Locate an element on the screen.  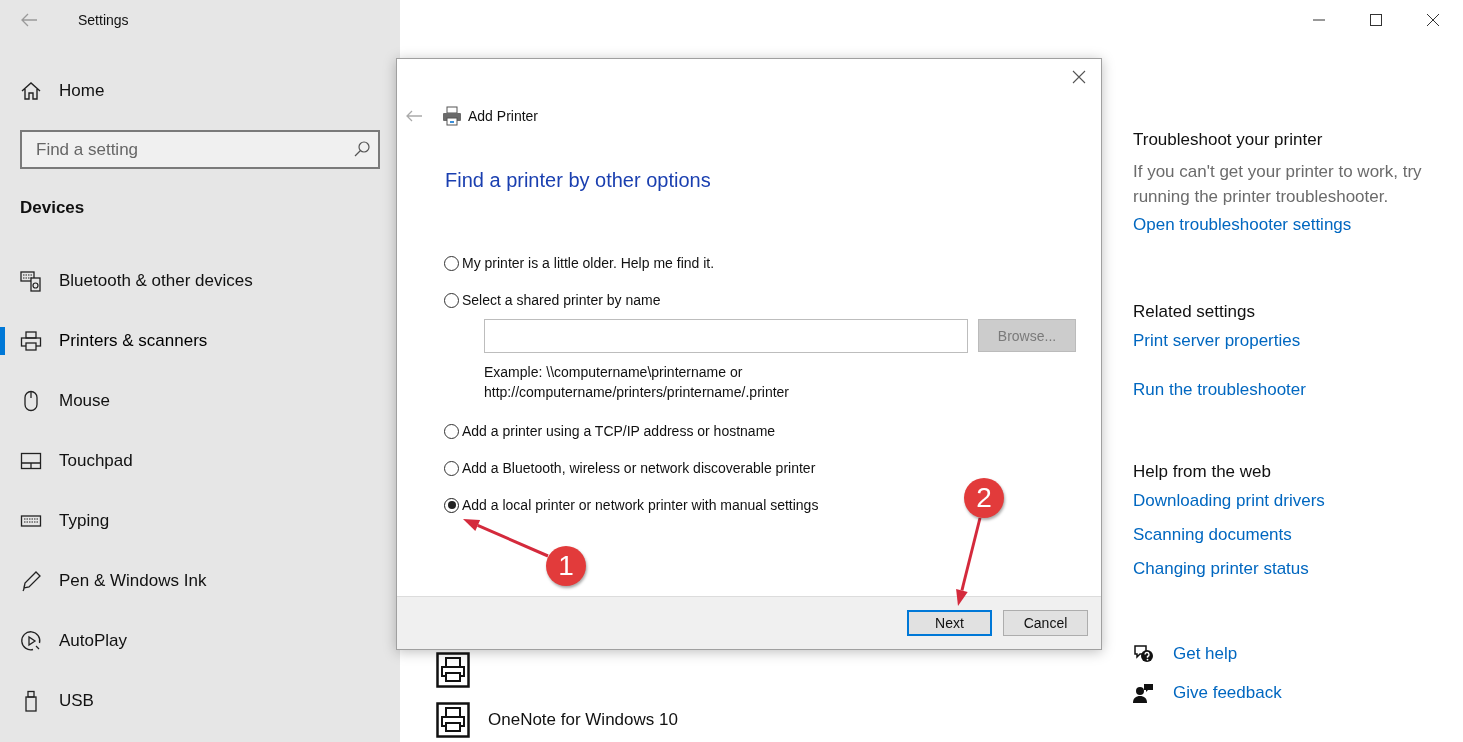
printer-name-field is located at coordinates (726, 336).